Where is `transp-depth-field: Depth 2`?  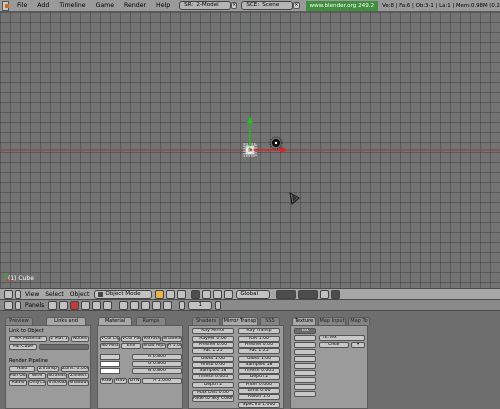 transp-depth-field: Depth 2 is located at coordinates (259, 377).